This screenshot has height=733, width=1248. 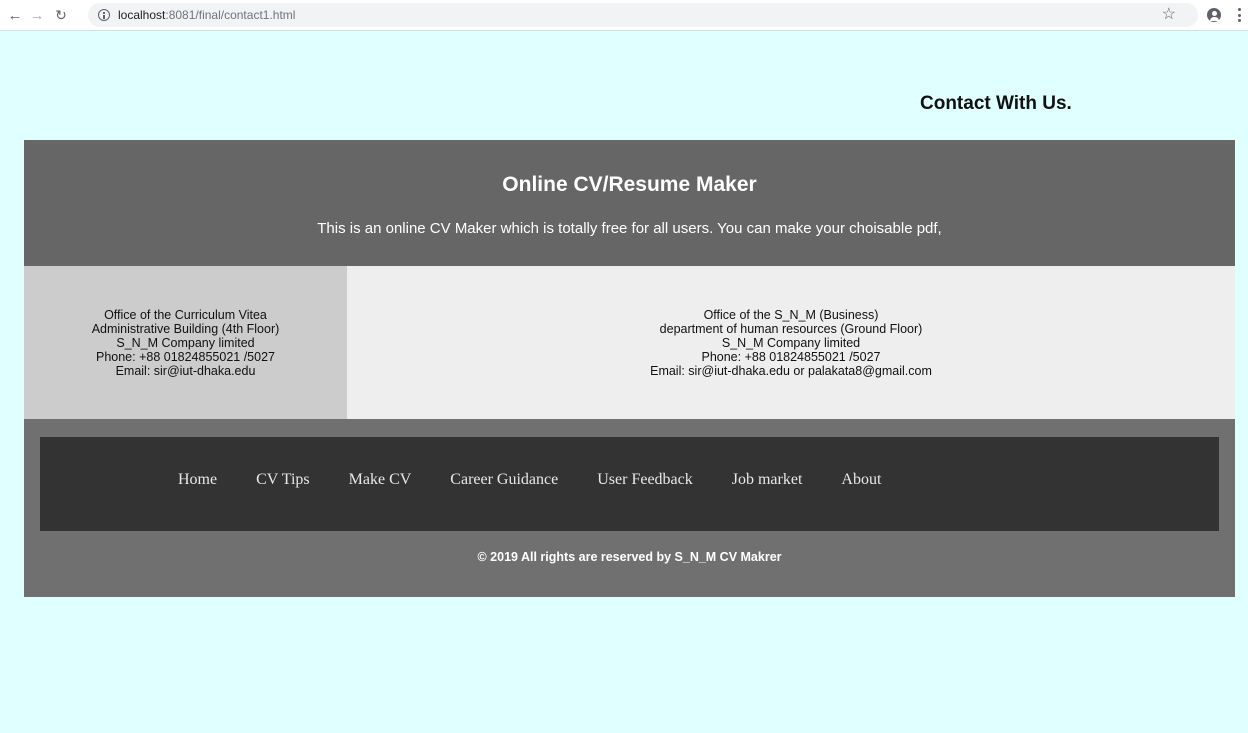 I want to click on address-bar: localhost:8081/final/contact1.html ☆, so click(x=643, y=15).